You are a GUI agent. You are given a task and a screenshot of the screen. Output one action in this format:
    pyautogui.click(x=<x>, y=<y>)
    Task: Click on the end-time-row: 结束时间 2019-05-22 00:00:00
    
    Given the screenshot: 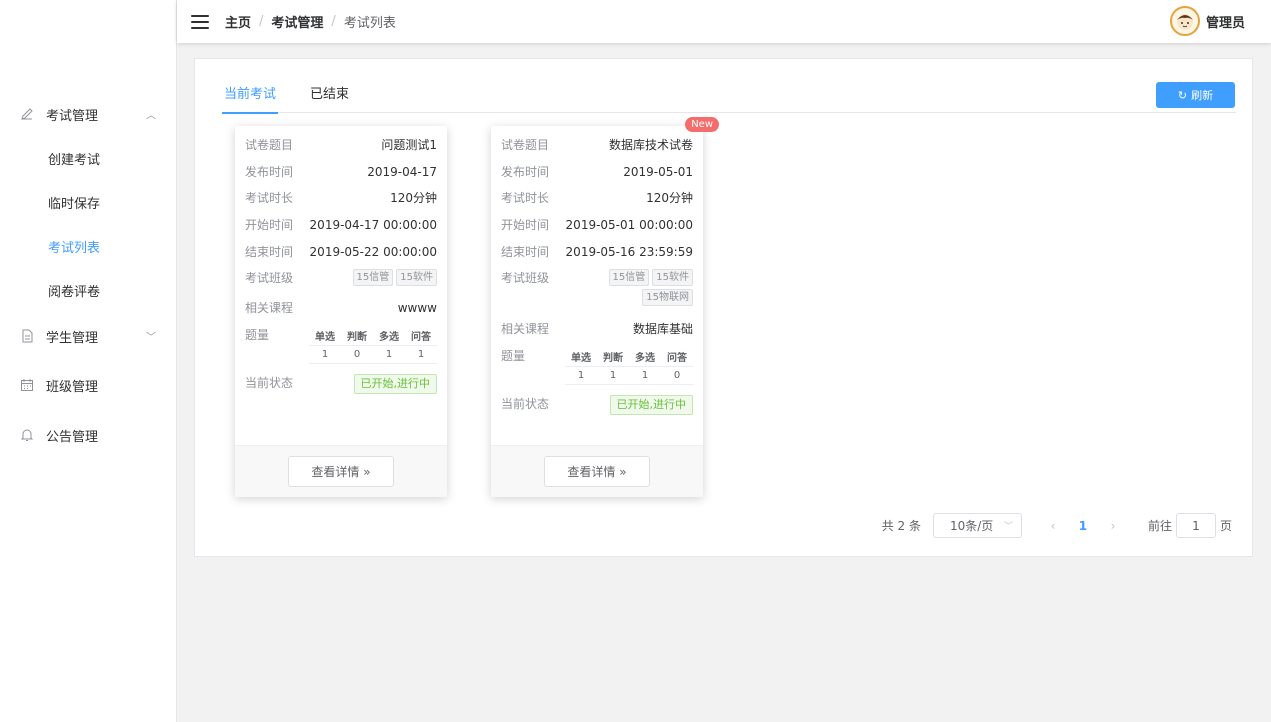 What is the action you would take?
    pyautogui.click(x=341, y=256)
    